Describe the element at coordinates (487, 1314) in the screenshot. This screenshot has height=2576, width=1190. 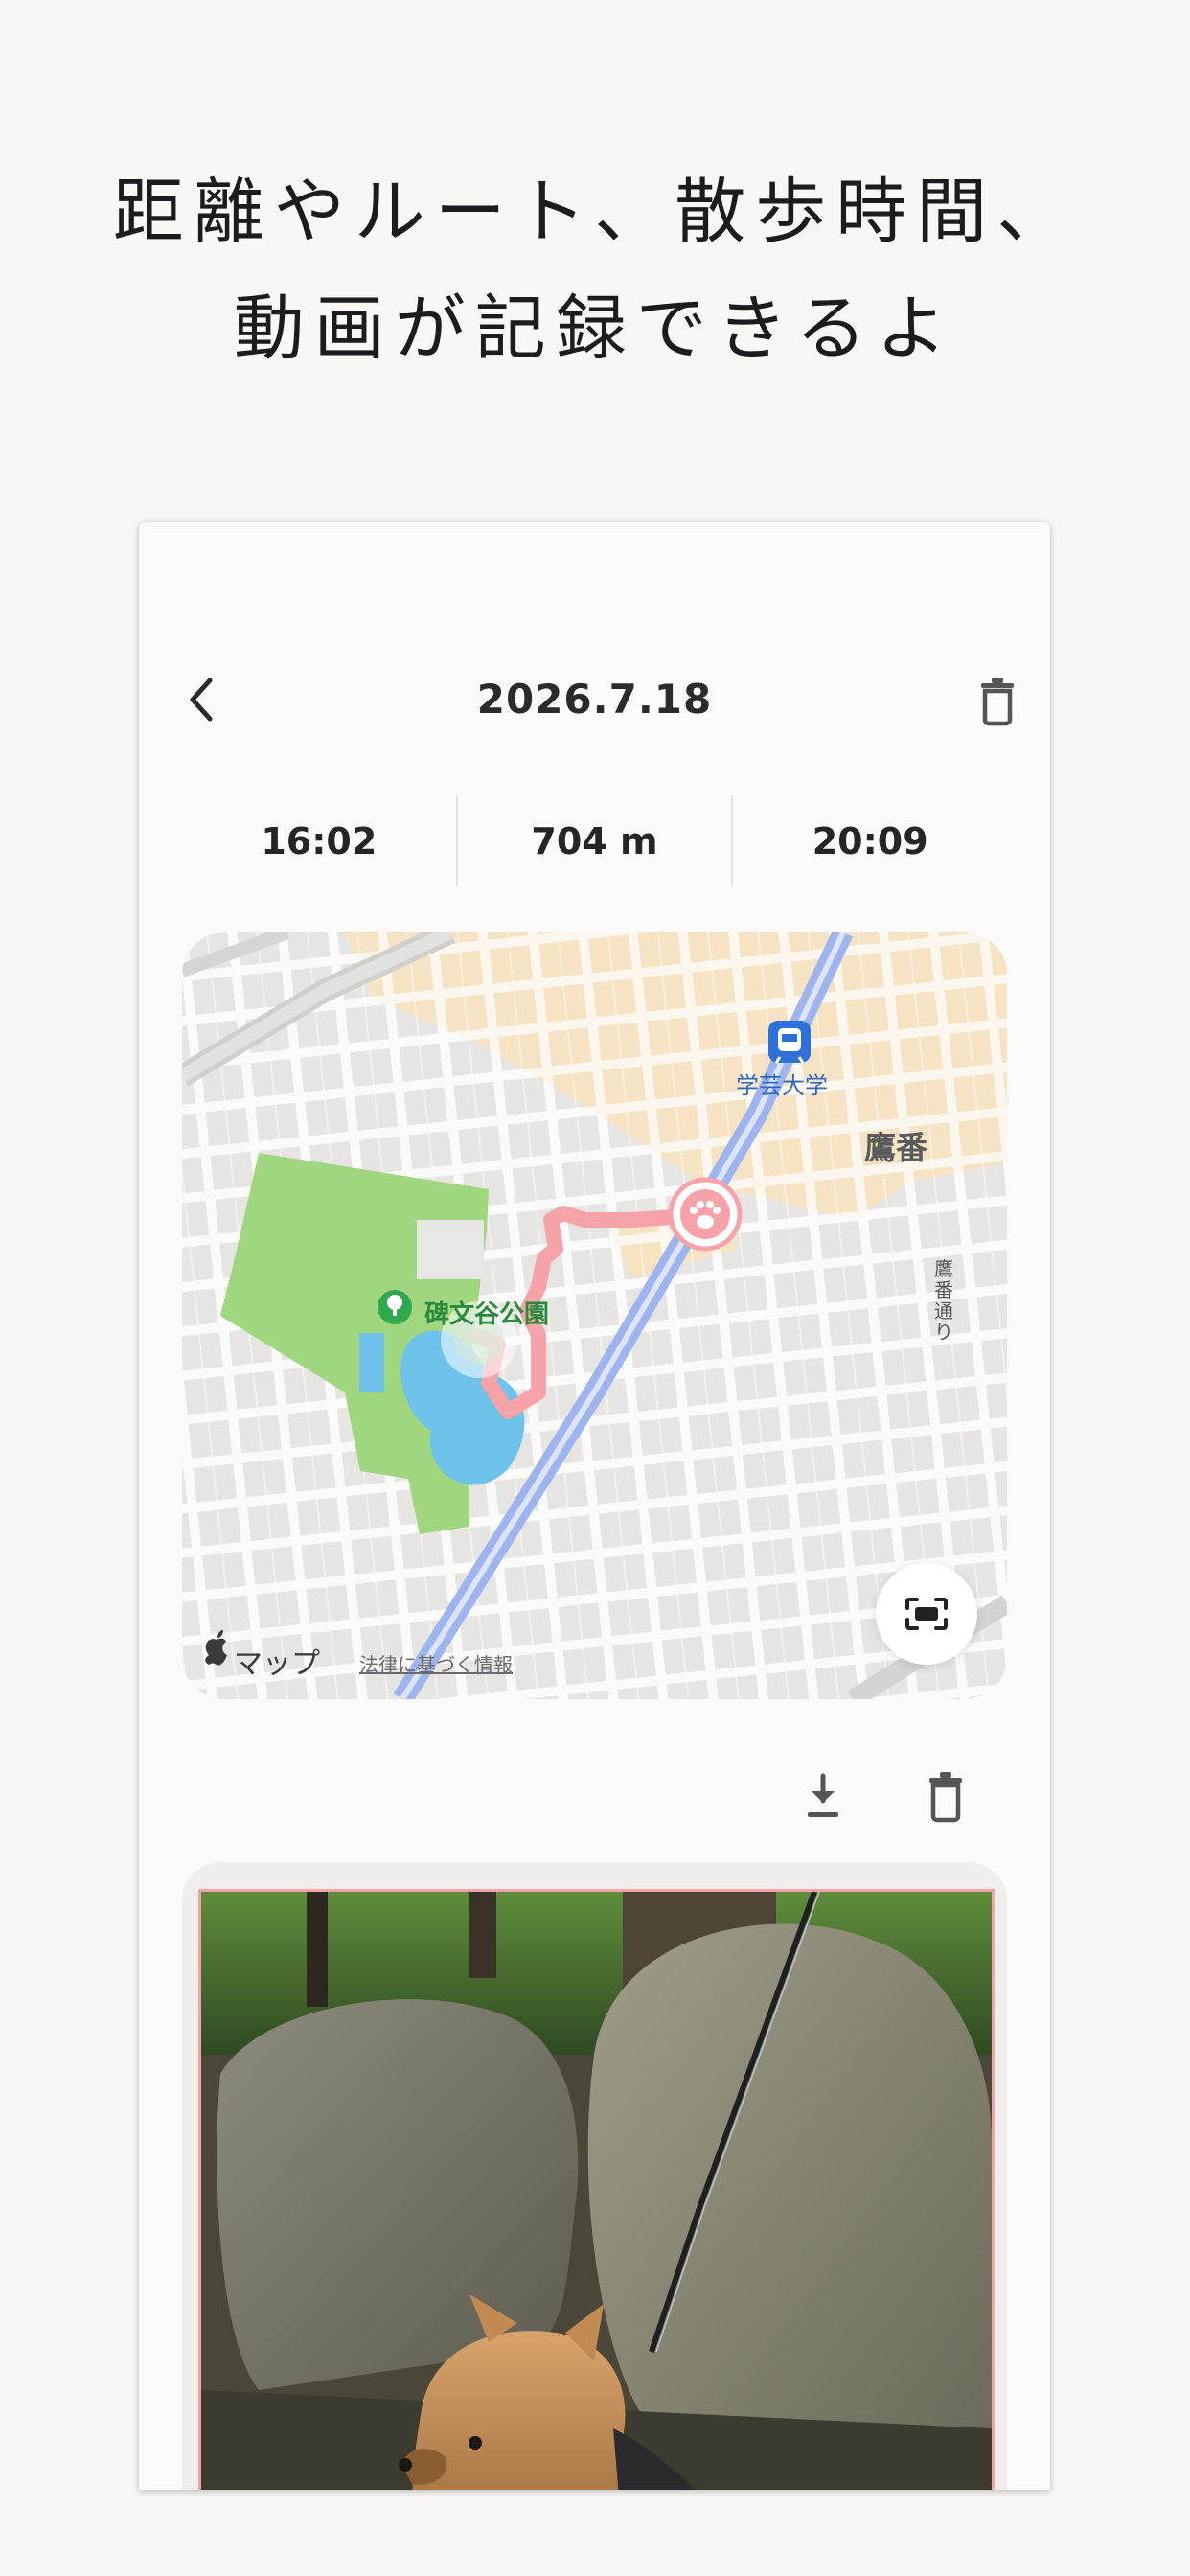
I see `park-label: 碑文谷公園` at that location.